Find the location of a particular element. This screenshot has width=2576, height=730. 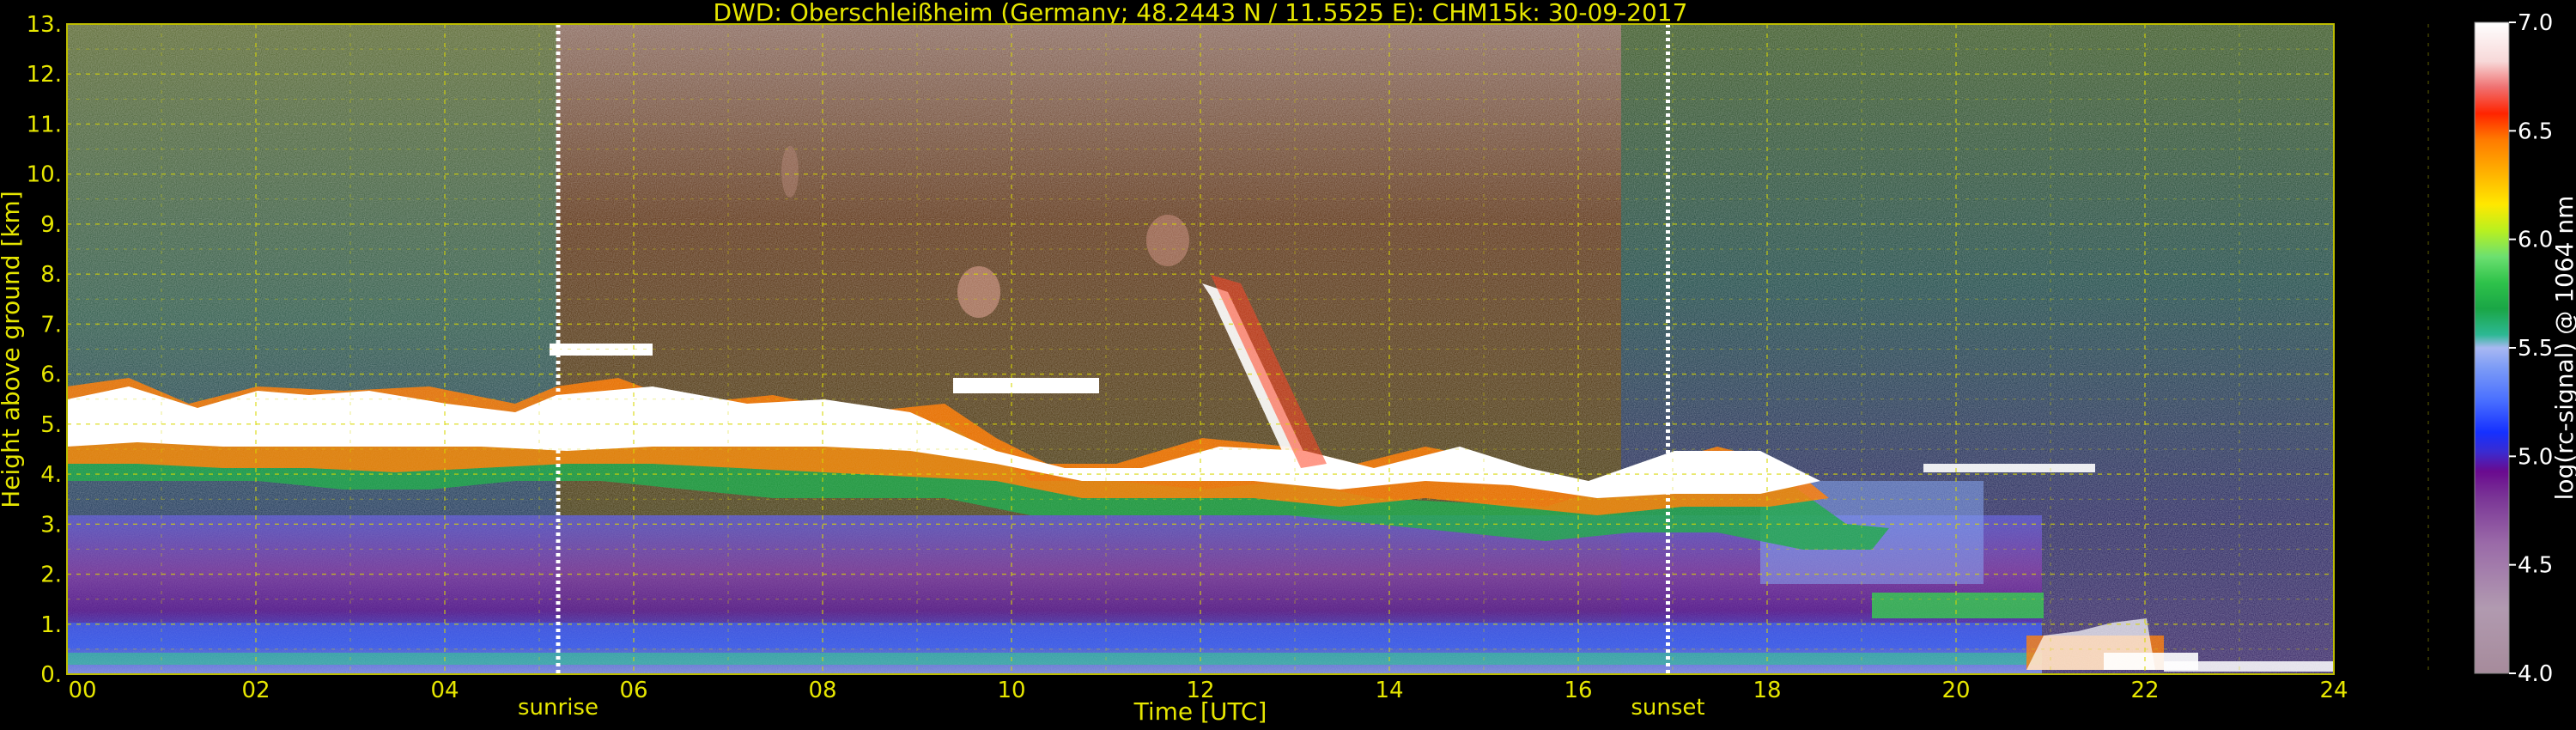

y-tick-label: 5. is located at coordinates (51, 425).